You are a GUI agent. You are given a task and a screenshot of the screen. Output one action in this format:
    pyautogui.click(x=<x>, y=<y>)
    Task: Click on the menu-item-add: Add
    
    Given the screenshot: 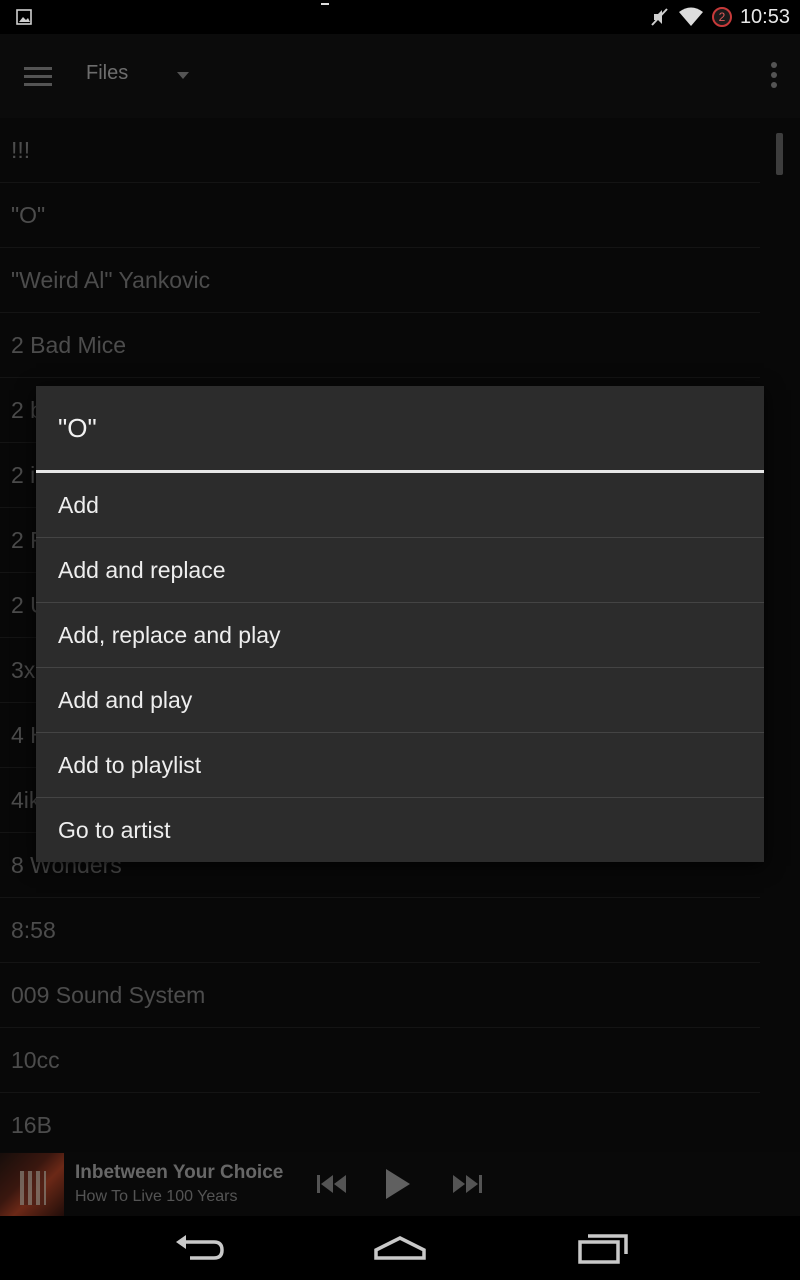 What is the action you would take?
    pyautogui.click(x=400, y=505)
    